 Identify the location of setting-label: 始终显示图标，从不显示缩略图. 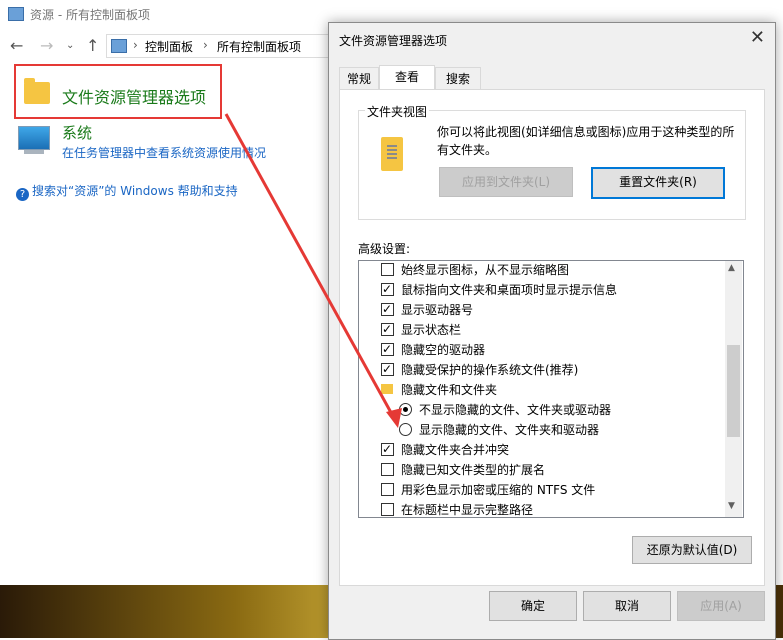
(485, 270).